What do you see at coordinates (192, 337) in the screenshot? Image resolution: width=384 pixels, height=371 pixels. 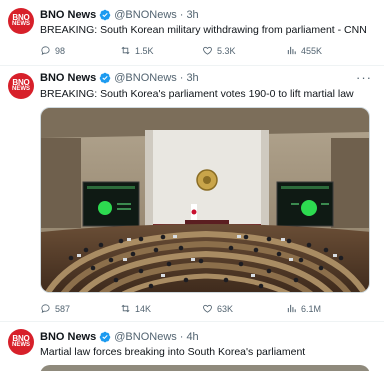 I see `timestamp: 4h` at bounding box center [192, 337].